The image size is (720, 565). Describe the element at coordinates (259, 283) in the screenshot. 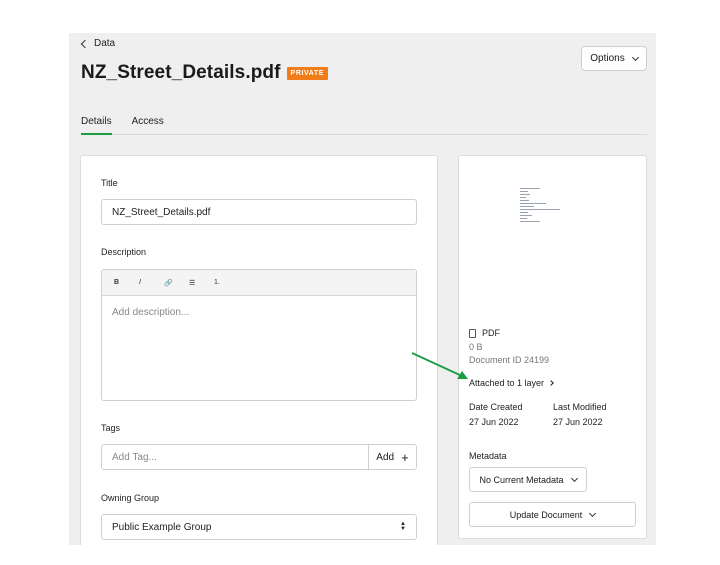

I see `editor-toolbar: B I 🔗 ☰ 1.` at that location.